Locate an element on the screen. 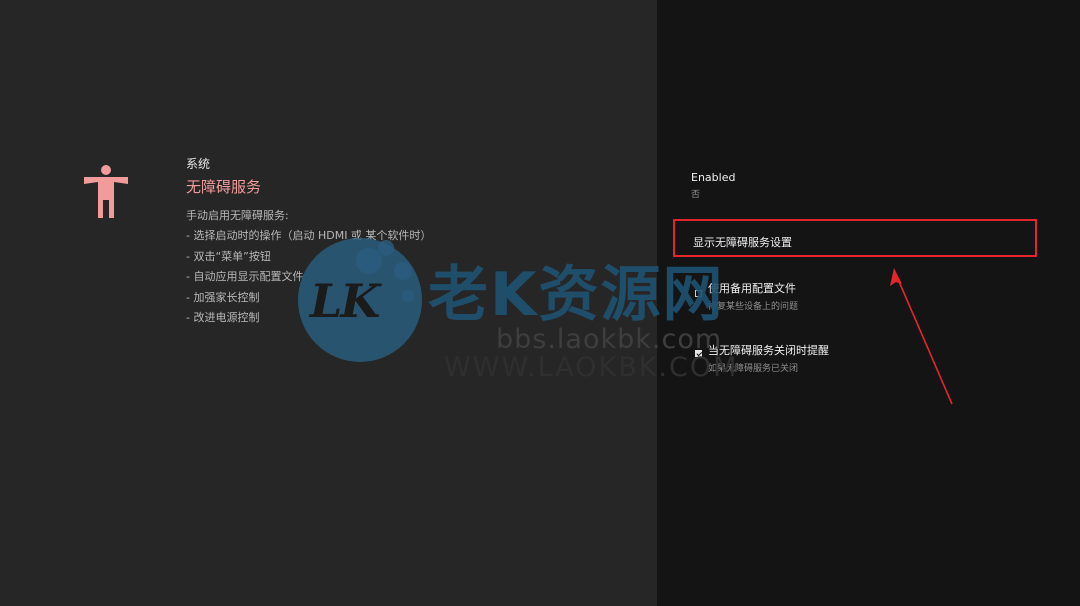 The width and height of the screenshot is (1080, 606). setting-enabled: Enabled 否 is located at coordinates (713, 185).